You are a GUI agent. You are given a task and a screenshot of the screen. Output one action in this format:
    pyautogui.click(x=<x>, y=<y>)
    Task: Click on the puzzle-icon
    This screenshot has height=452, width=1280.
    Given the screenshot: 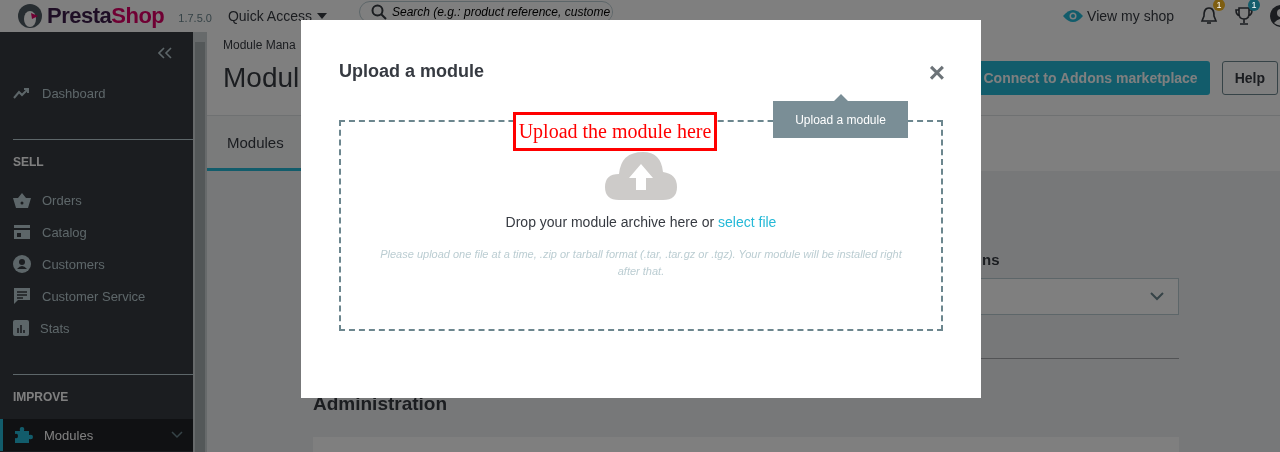 What is the action you would take?
    pyautogui.click(x=23, y=435)
    